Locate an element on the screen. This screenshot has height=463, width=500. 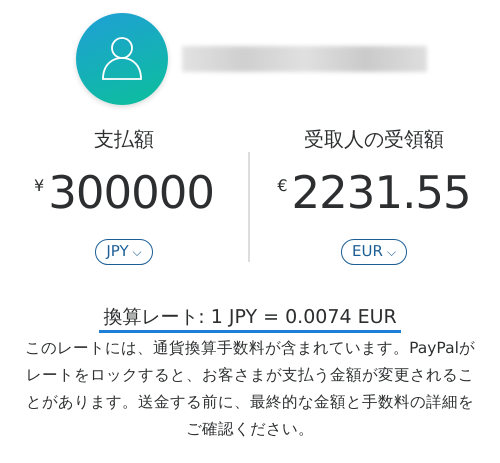
currency-dropdown: JPY ⌵ is located at coordinates (124, 252).